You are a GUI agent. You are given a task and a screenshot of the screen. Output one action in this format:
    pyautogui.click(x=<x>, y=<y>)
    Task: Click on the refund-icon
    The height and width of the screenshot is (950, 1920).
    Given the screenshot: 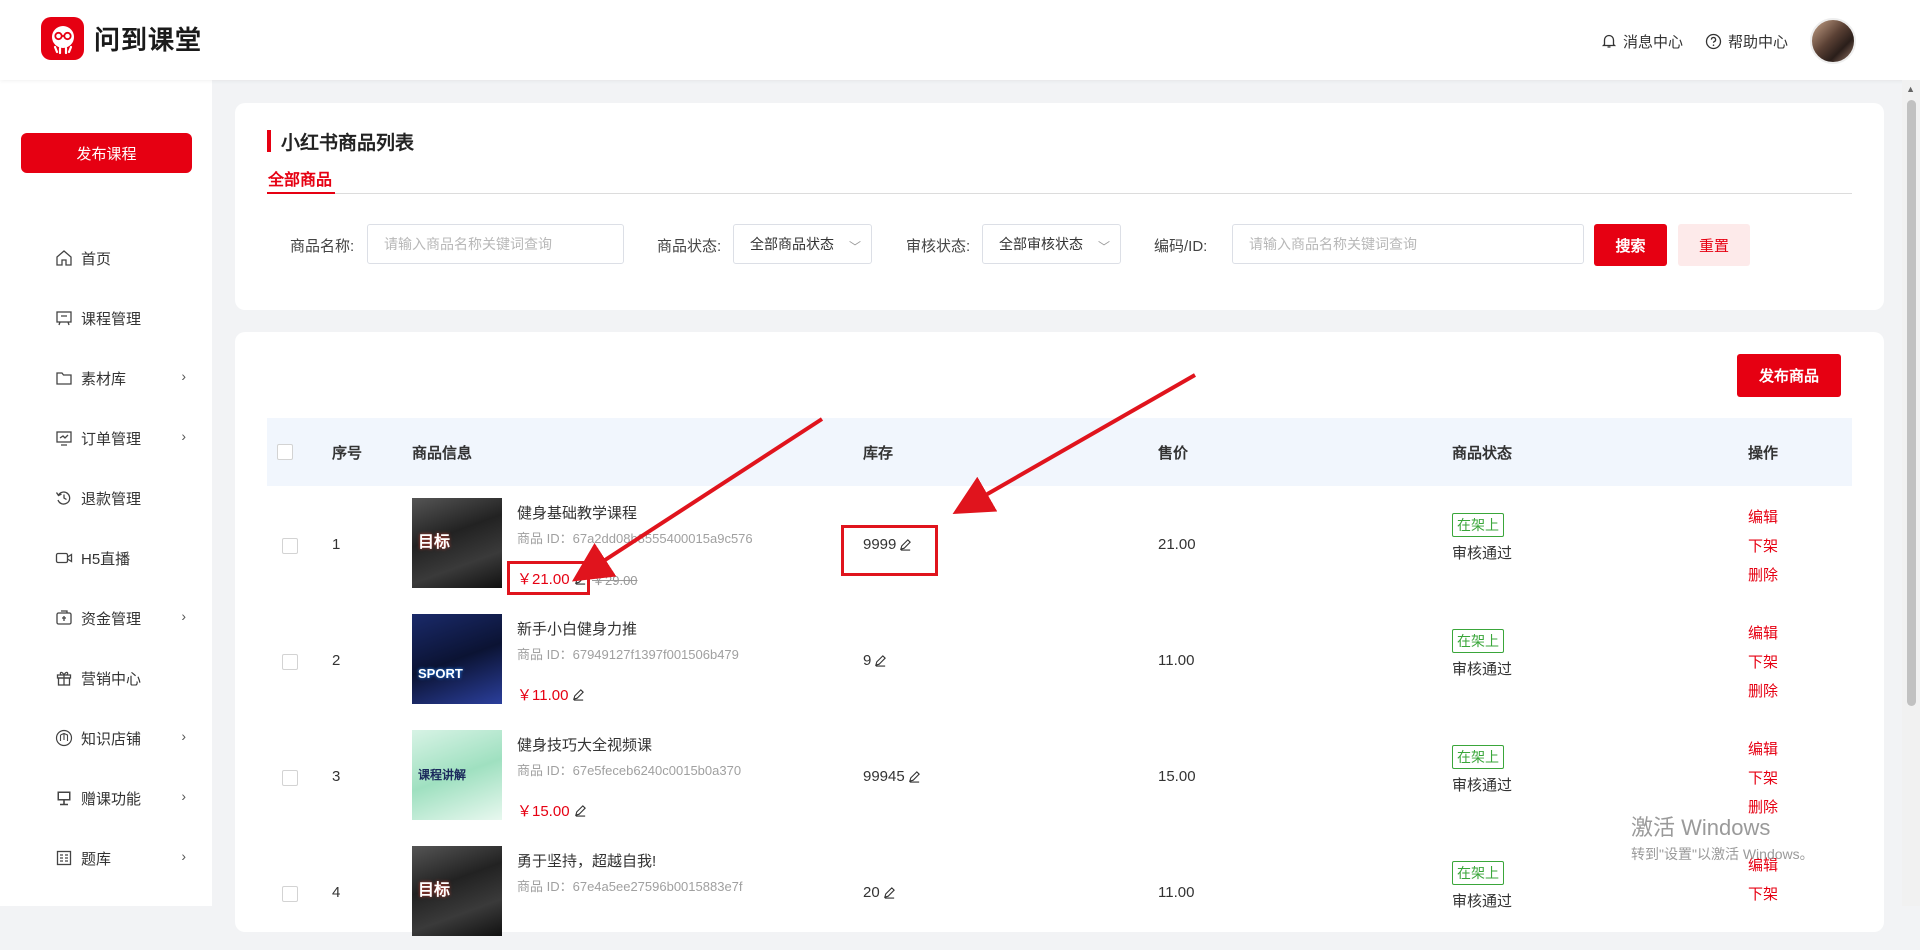 What is the action you would take?
    pyautogui.click(x=63, y=498)
    